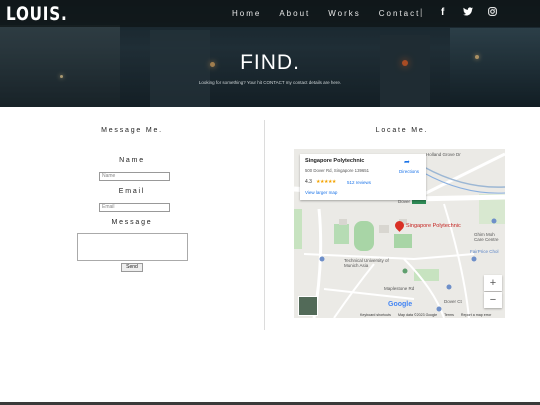 This screenshot has height=405, width=540. I want to click on zoom-out-button: −, so click(493, 300).